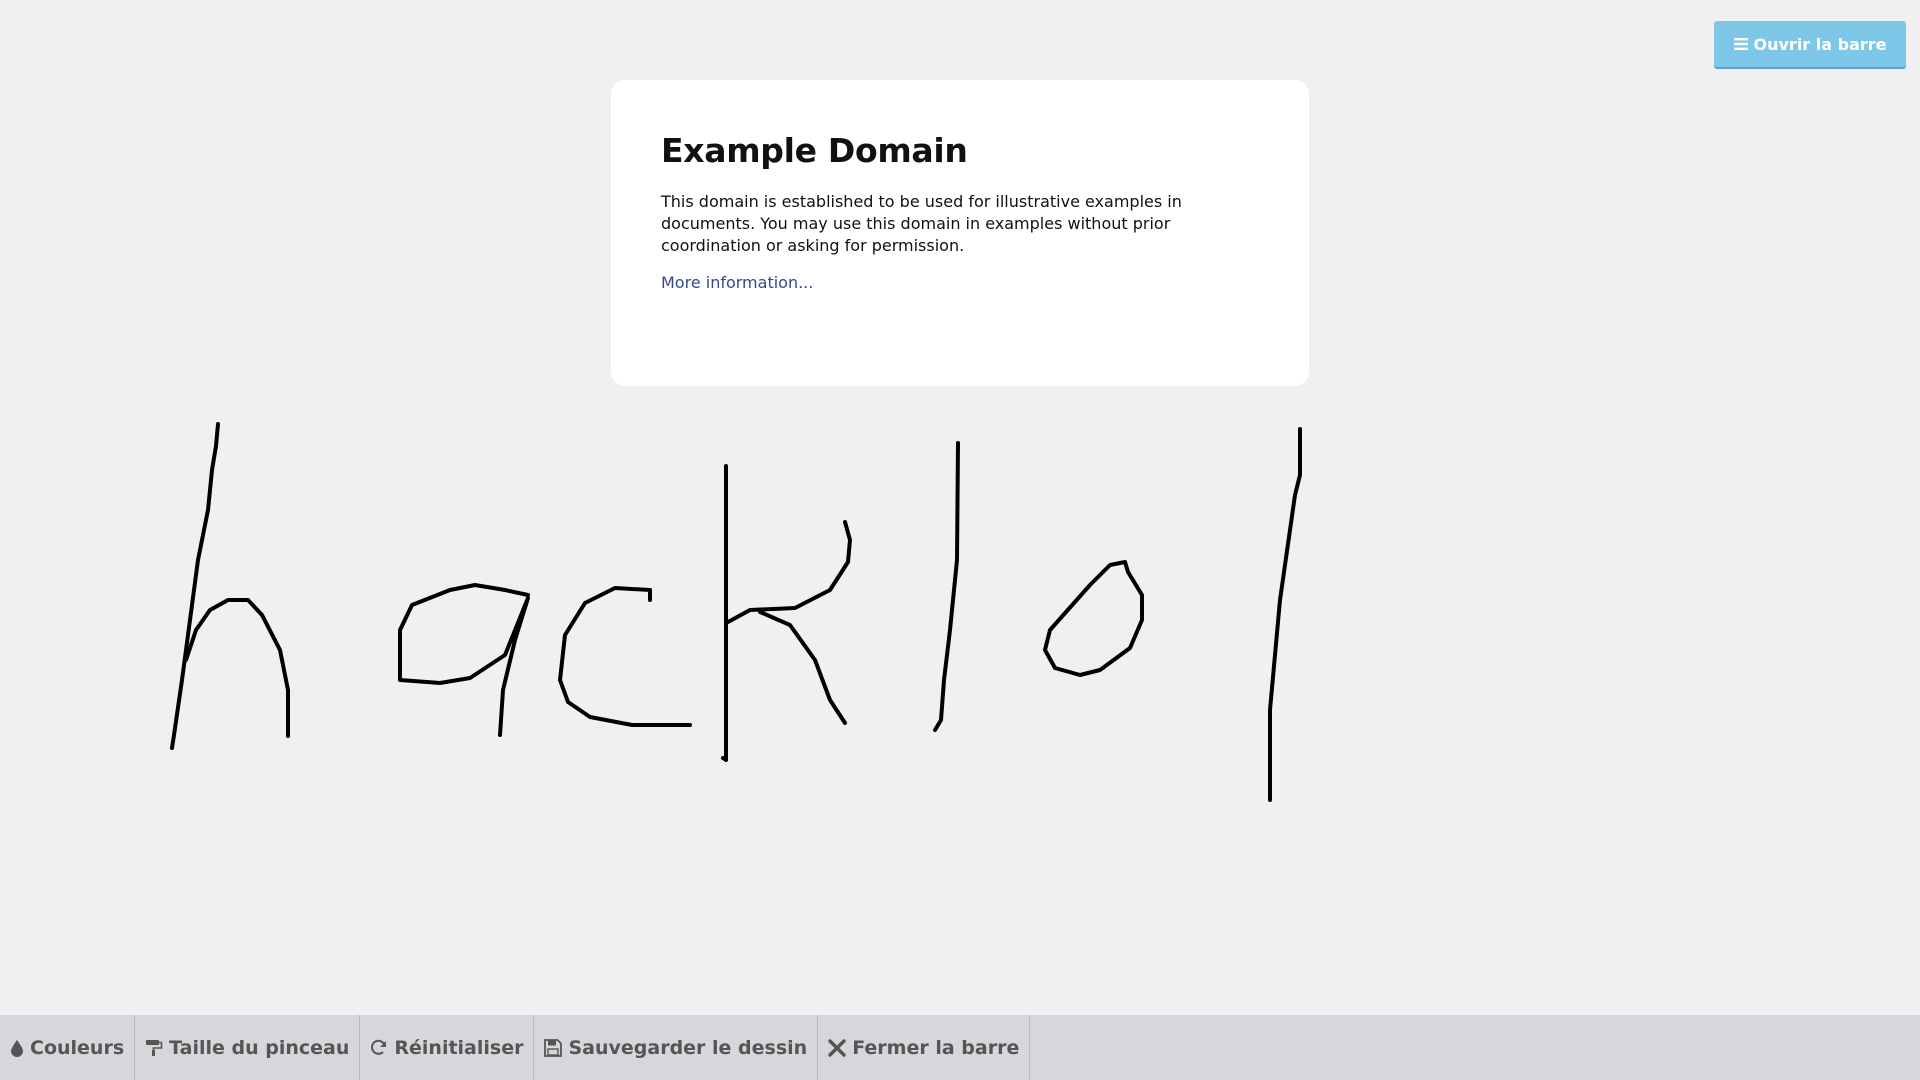 The height and width of the screenshot is (1080, 1920). What do you see at coordinates (688, 1047) in the screenshot?
I see `save-drawing-label: Sauvegarder le dessin` at bounding box center [688, 1047].